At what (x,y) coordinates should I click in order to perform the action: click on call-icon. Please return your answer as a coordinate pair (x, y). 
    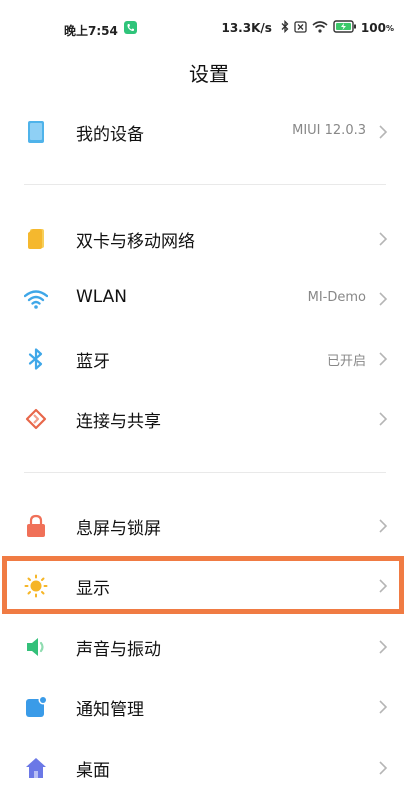
    Looking at the image, I should click on (130, 27).